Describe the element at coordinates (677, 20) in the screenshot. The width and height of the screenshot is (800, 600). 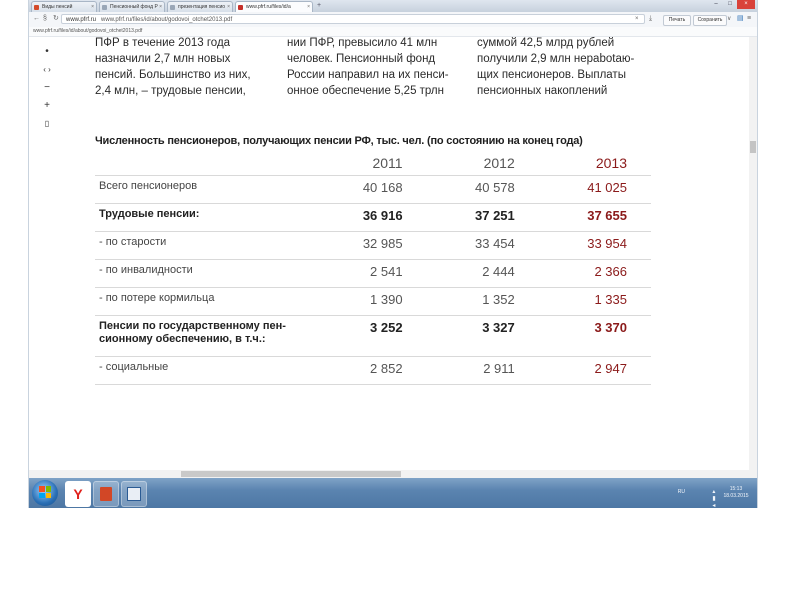
I see `print-button: Печать` at that location.